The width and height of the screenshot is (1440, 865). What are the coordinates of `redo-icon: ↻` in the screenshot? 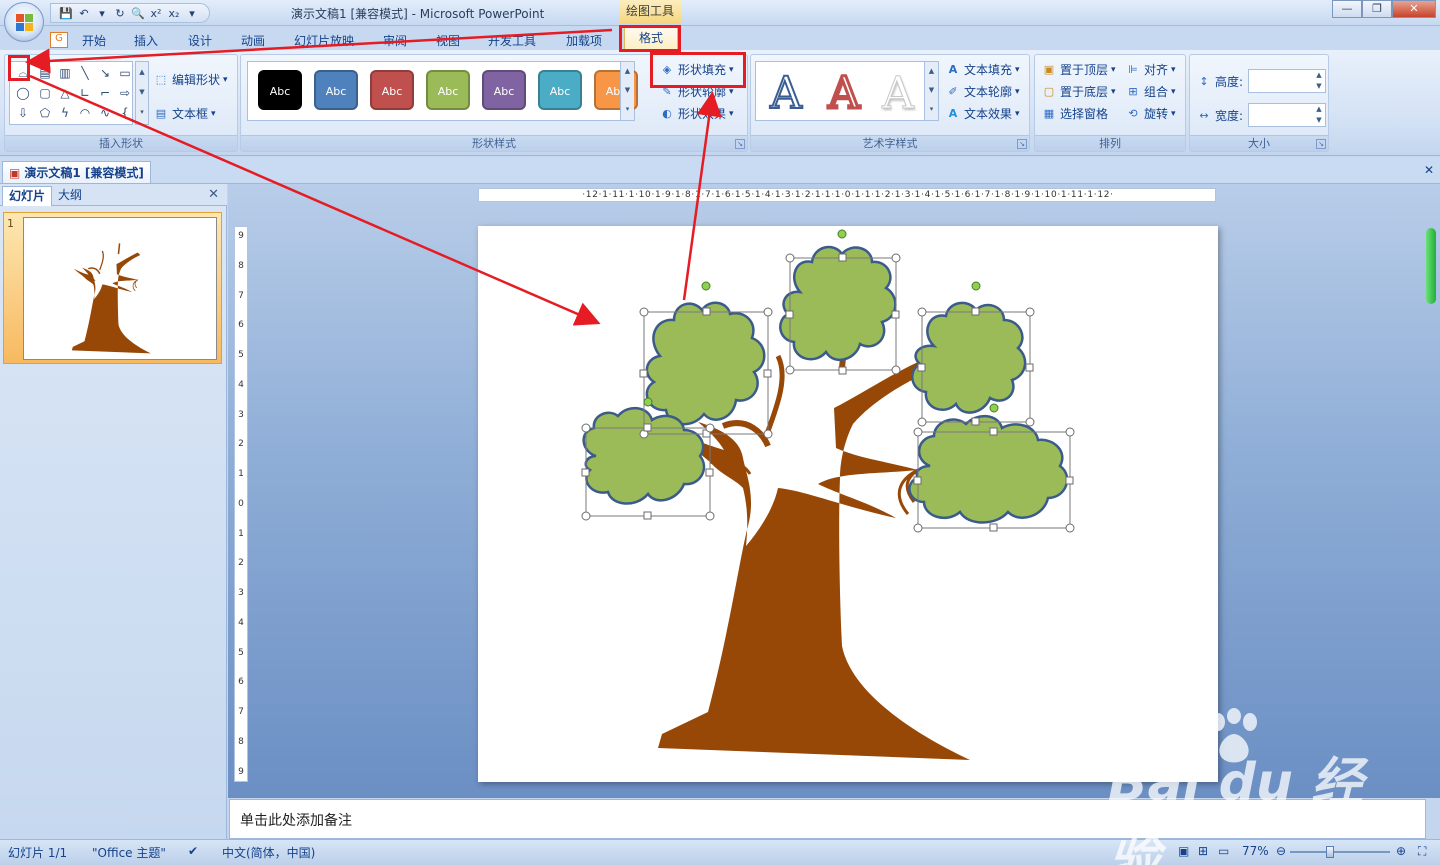 It's located at (120, 13).